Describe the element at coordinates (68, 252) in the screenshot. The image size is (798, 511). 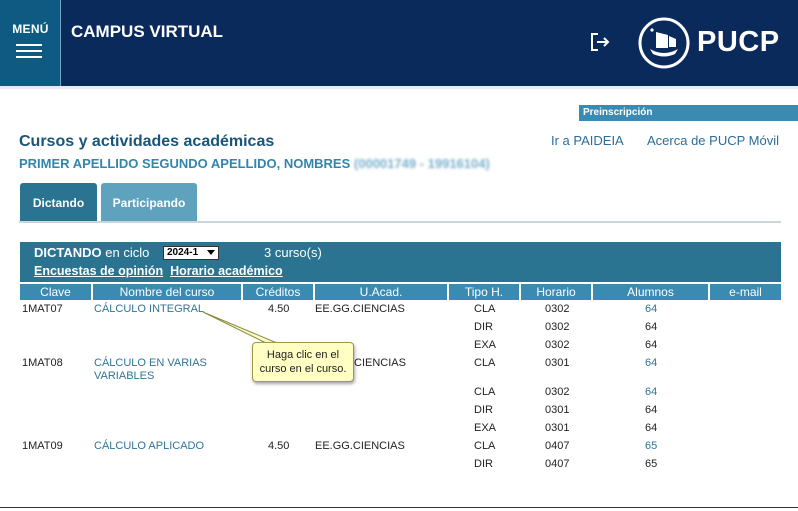
I see `panel-title-bold: DICTANDO` at that location.